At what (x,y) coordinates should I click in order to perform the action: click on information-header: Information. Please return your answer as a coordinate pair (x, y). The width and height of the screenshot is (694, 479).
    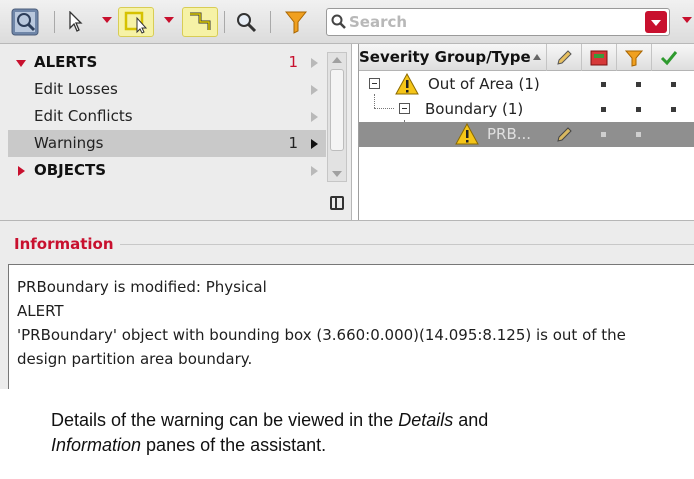
    Looking at the image, I should click on (347, 245).